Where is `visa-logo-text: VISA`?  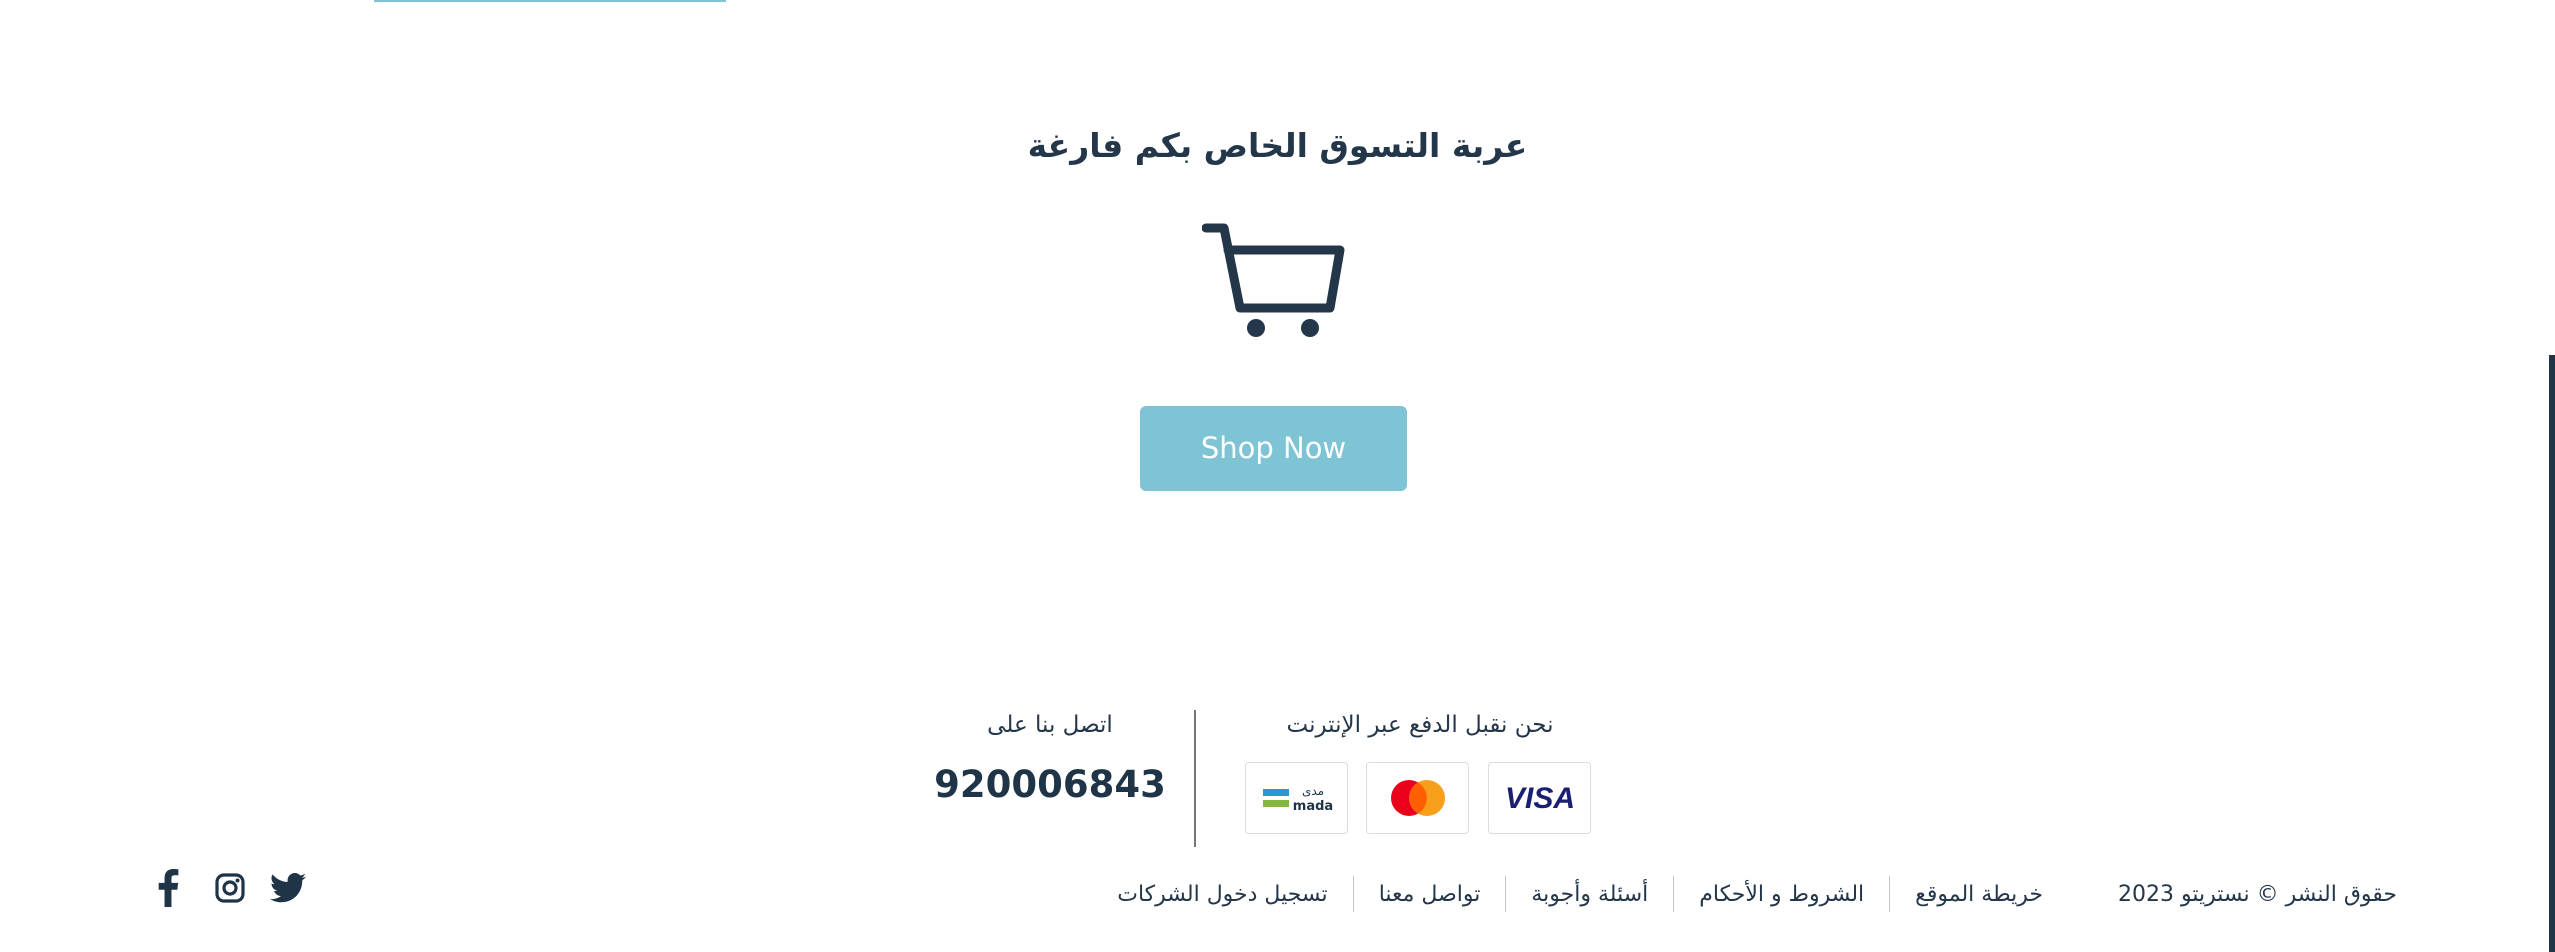 visa-logo-text: VISA is located at coordinates (1539, 798).